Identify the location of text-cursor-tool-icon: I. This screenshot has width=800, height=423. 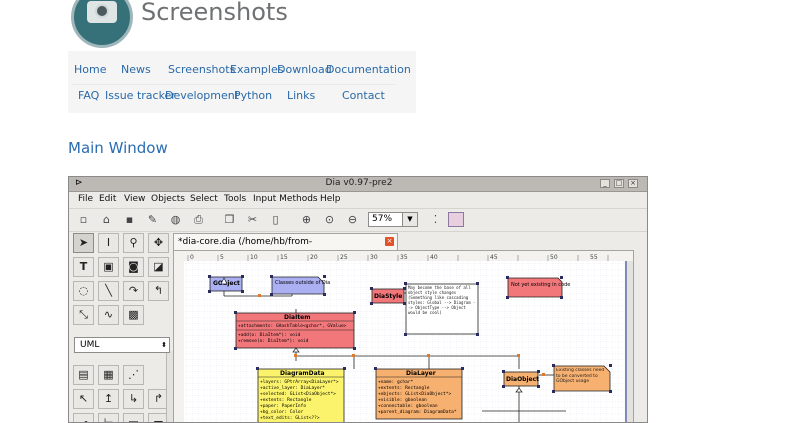
(108, 243).